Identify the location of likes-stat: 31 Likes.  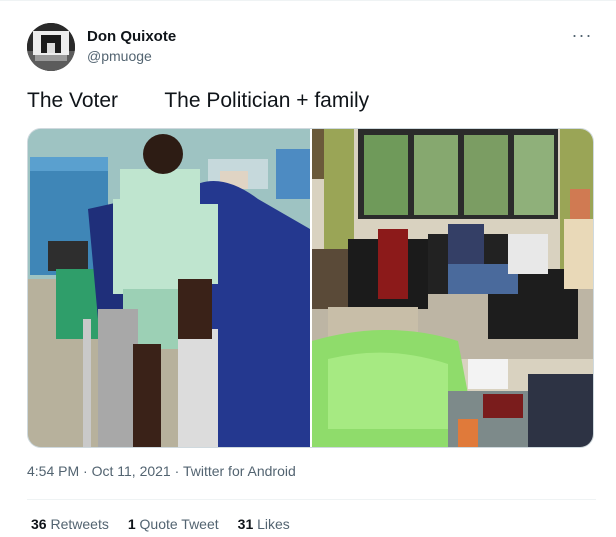
(264, 524).